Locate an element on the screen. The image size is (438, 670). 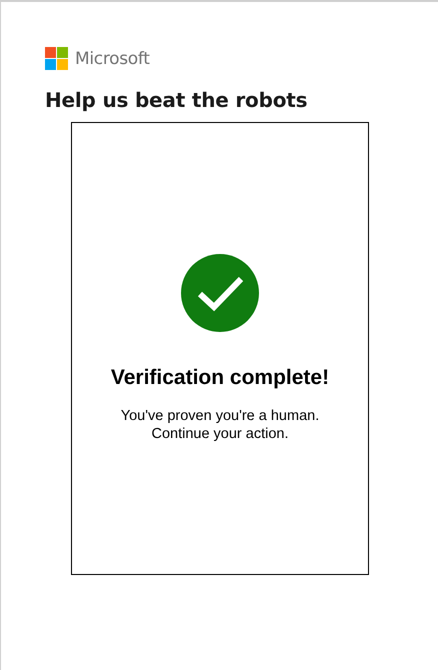
brand-name: Microsoft is located at coordinates (112, 59).